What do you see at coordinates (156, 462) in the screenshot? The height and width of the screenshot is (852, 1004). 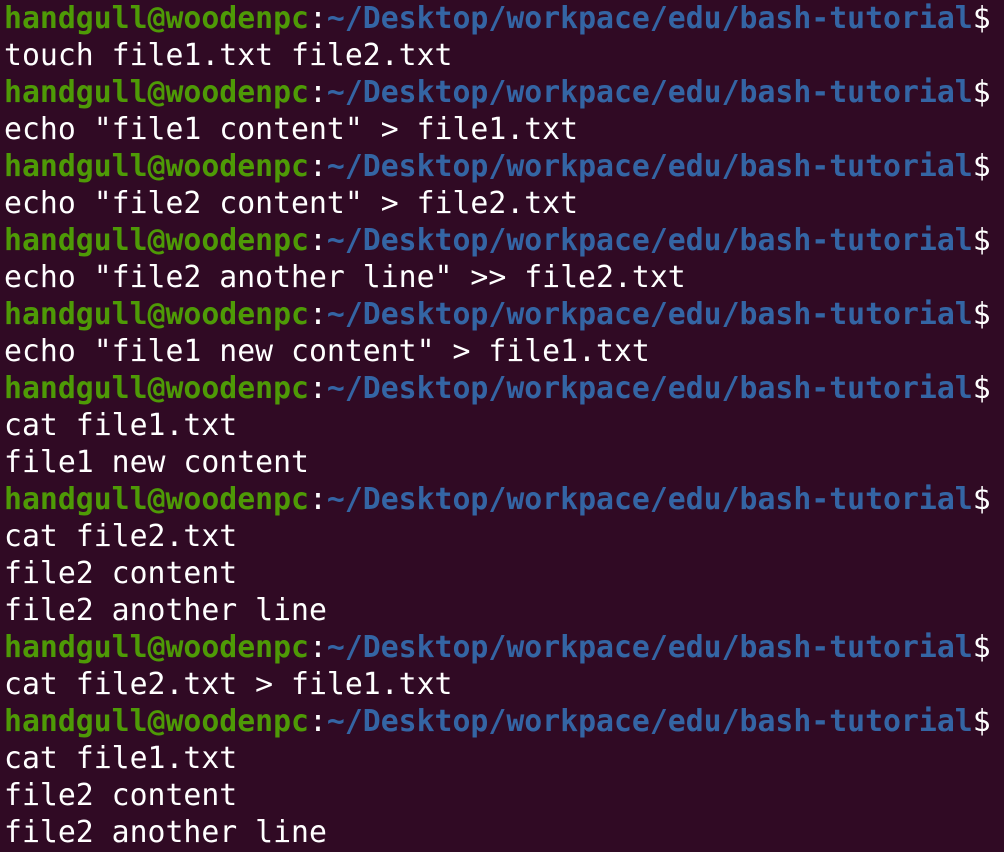 I see `output-line: file1 new content` at bounding box center [156, 462].